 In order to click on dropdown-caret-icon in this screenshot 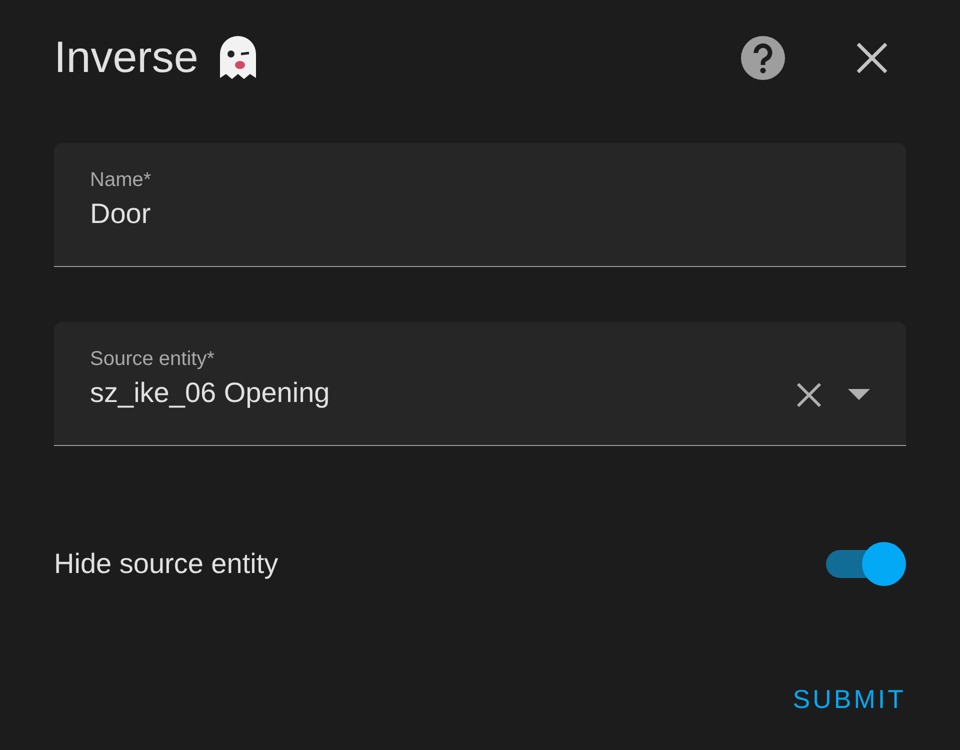, I will do `click(859, 395)`.